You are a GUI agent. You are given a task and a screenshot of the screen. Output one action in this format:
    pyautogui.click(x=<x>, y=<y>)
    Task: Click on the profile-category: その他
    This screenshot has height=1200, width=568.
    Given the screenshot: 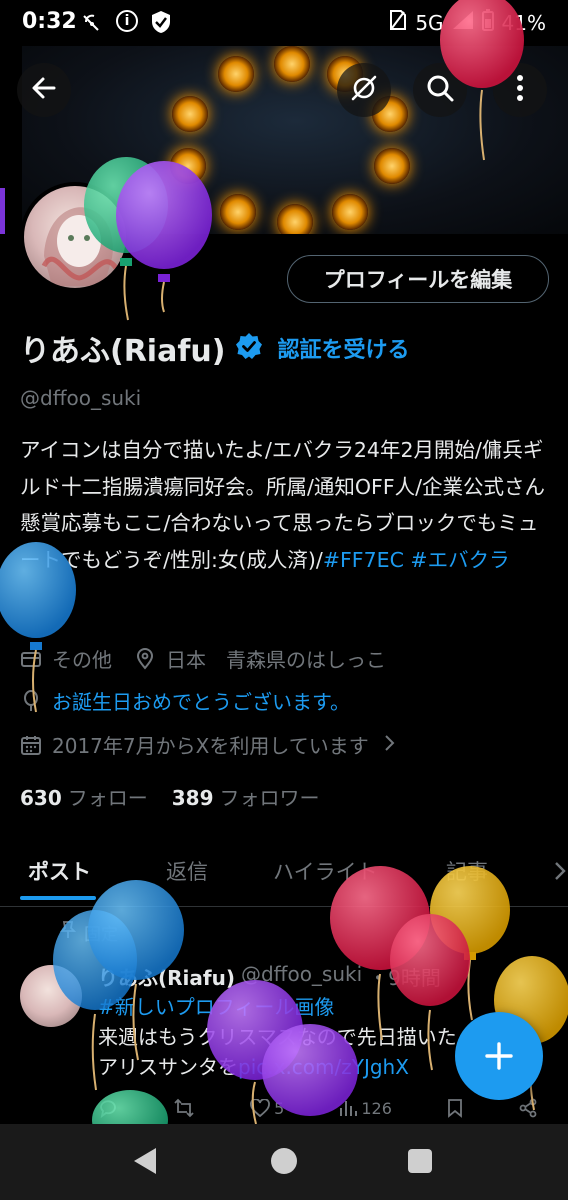 What is the action you would take?
    pyautogui.click(x=82, y=660)
    